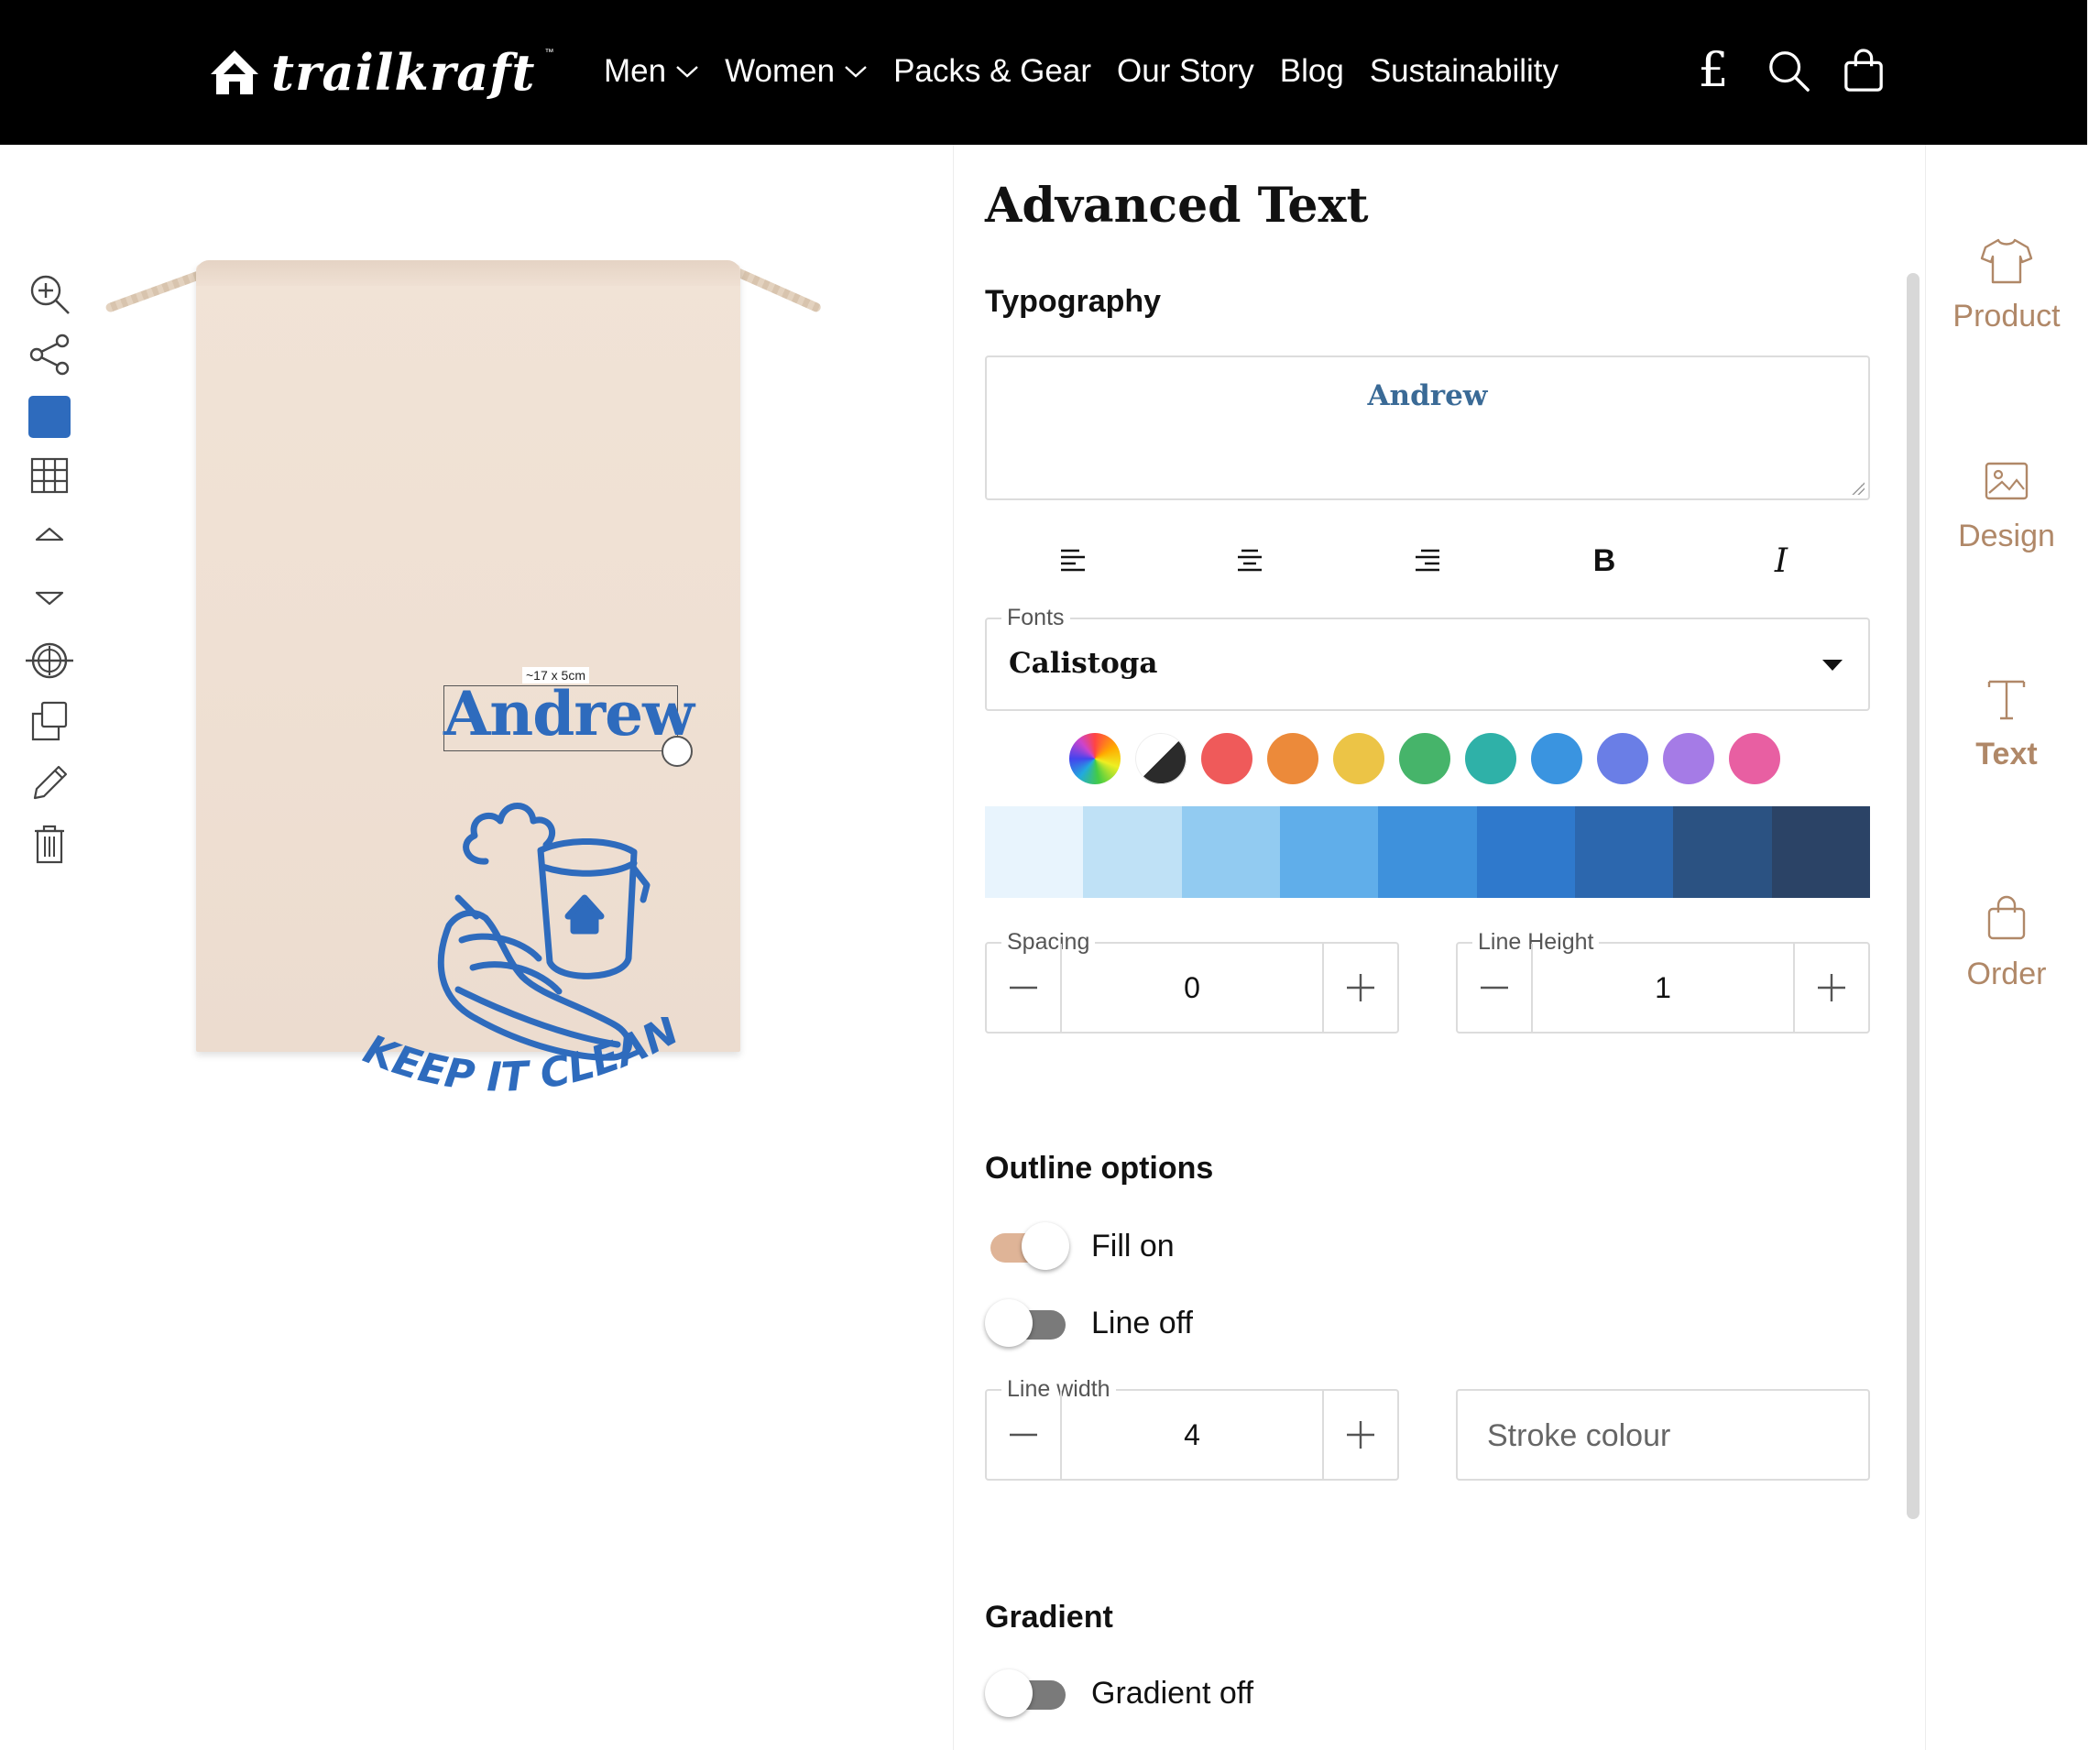  Describe the element at coordinates (1604, 561) in the screenshot. I see `bold-button: B` at that location.